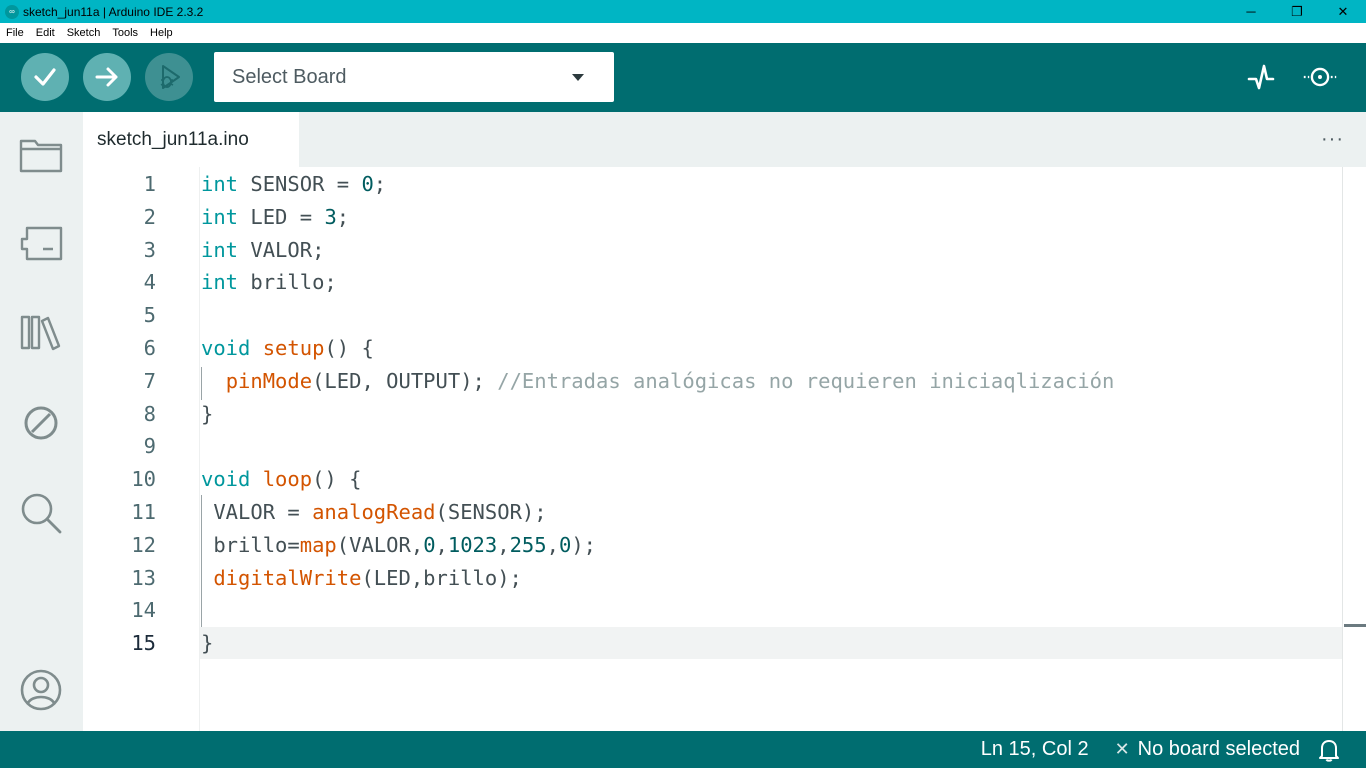  What do you see at coordinates (15, 33) in the screenshot?
I see `menu-file: File` at bounding box center [15, 33].